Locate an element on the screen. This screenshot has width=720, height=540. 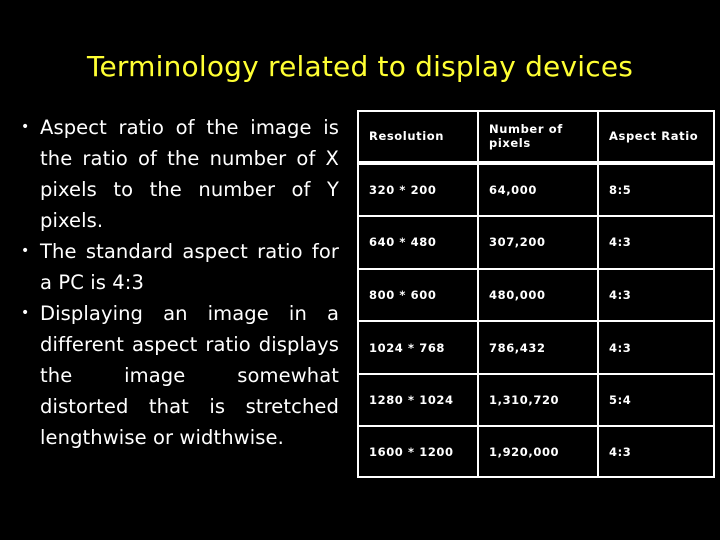
table-row: 800 * 600 480,000 4:3 is located at coordinates (536, 294).